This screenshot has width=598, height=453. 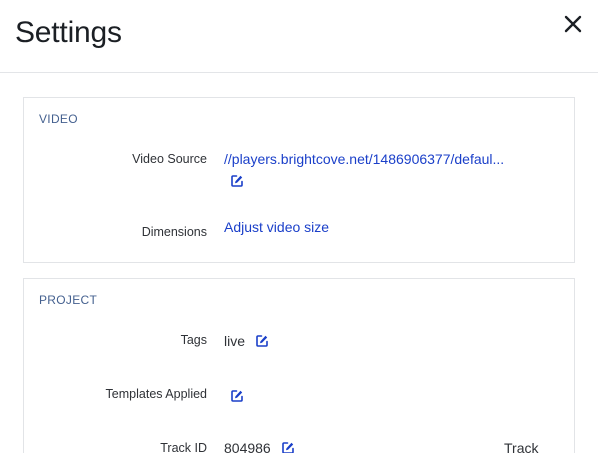 I want to click on section-heading-project: PROJECT, so click(x=68, y=300).